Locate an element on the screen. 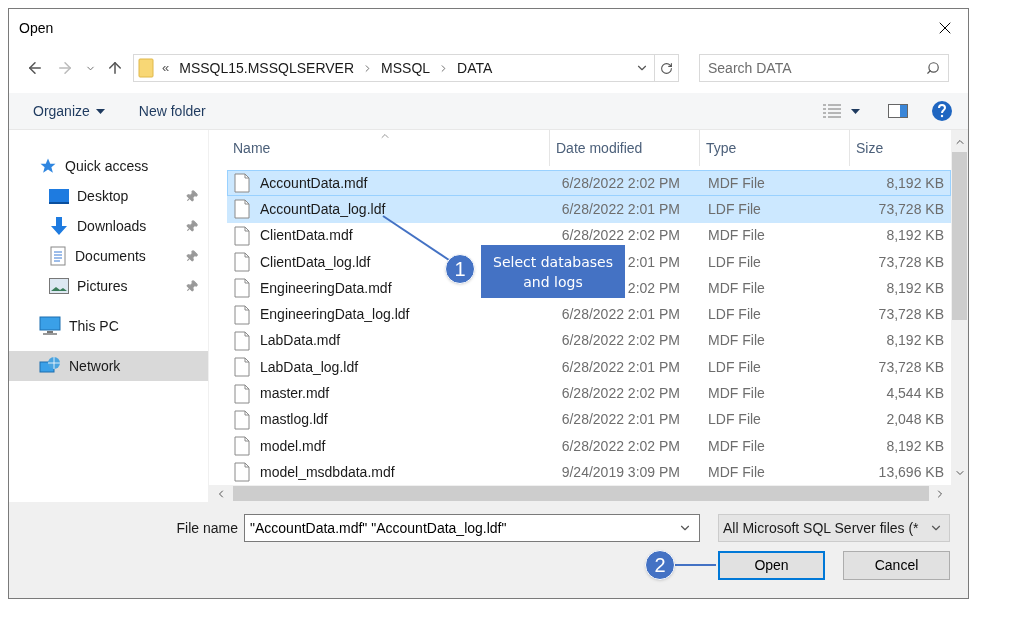  file-name: ClientData.mdf is located at coordinates (306, 236).